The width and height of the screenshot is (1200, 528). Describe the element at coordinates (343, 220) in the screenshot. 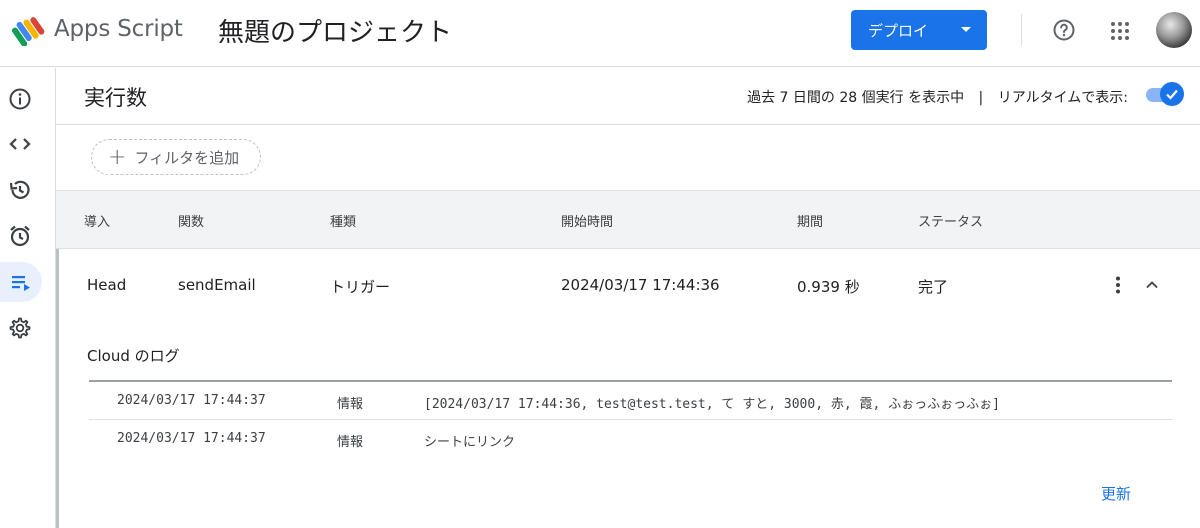

I see `column-header-type: 種類` at that location.